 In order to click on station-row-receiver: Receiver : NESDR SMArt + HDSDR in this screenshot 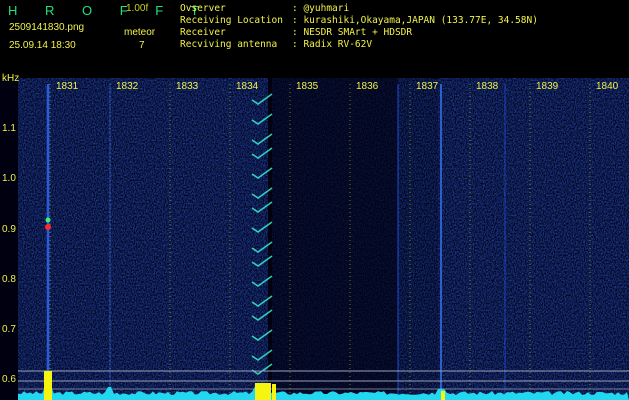, I will do `click(359, 33)`.